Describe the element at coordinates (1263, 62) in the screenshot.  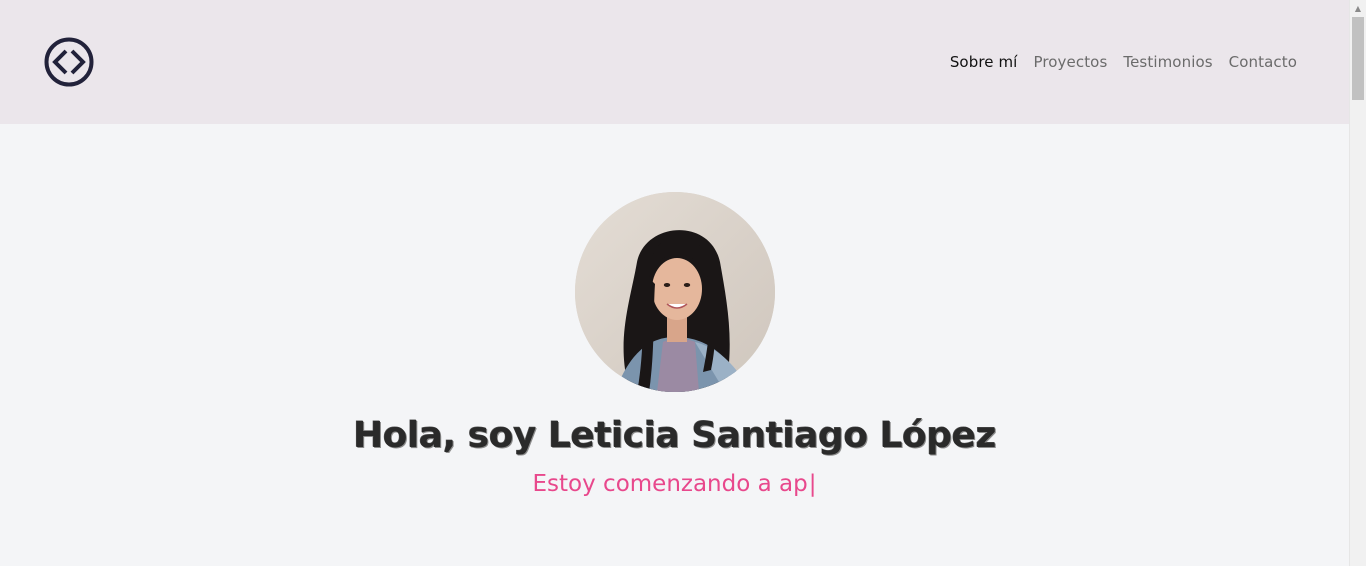
I see `nav-link-contacto: Contacto` at that location.